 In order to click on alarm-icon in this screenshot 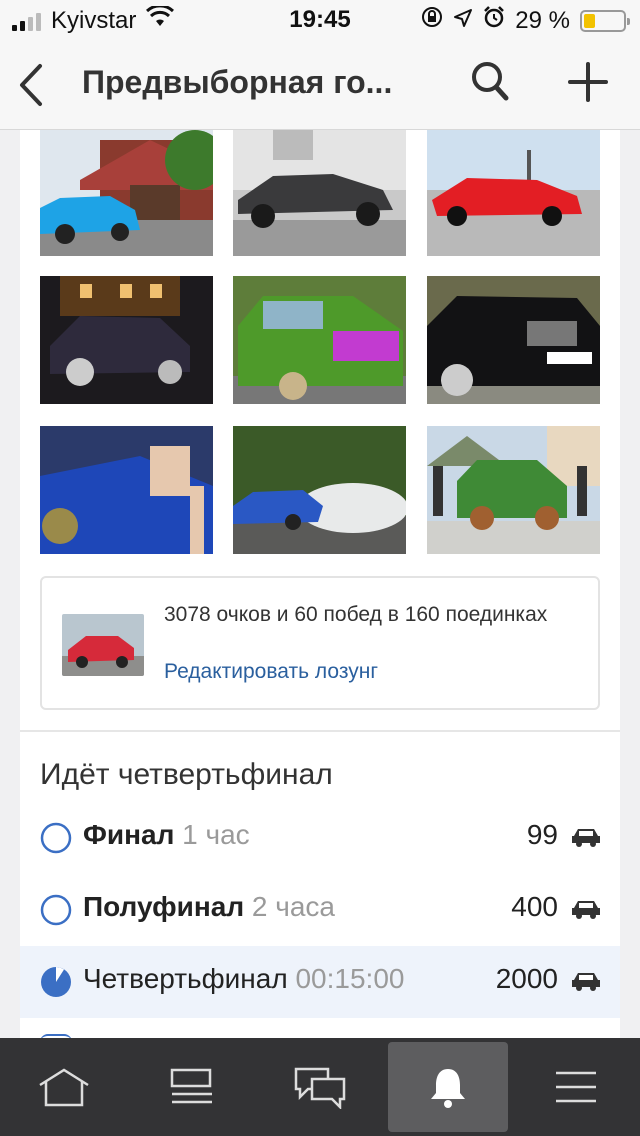, I will do `click(494, 20)`.